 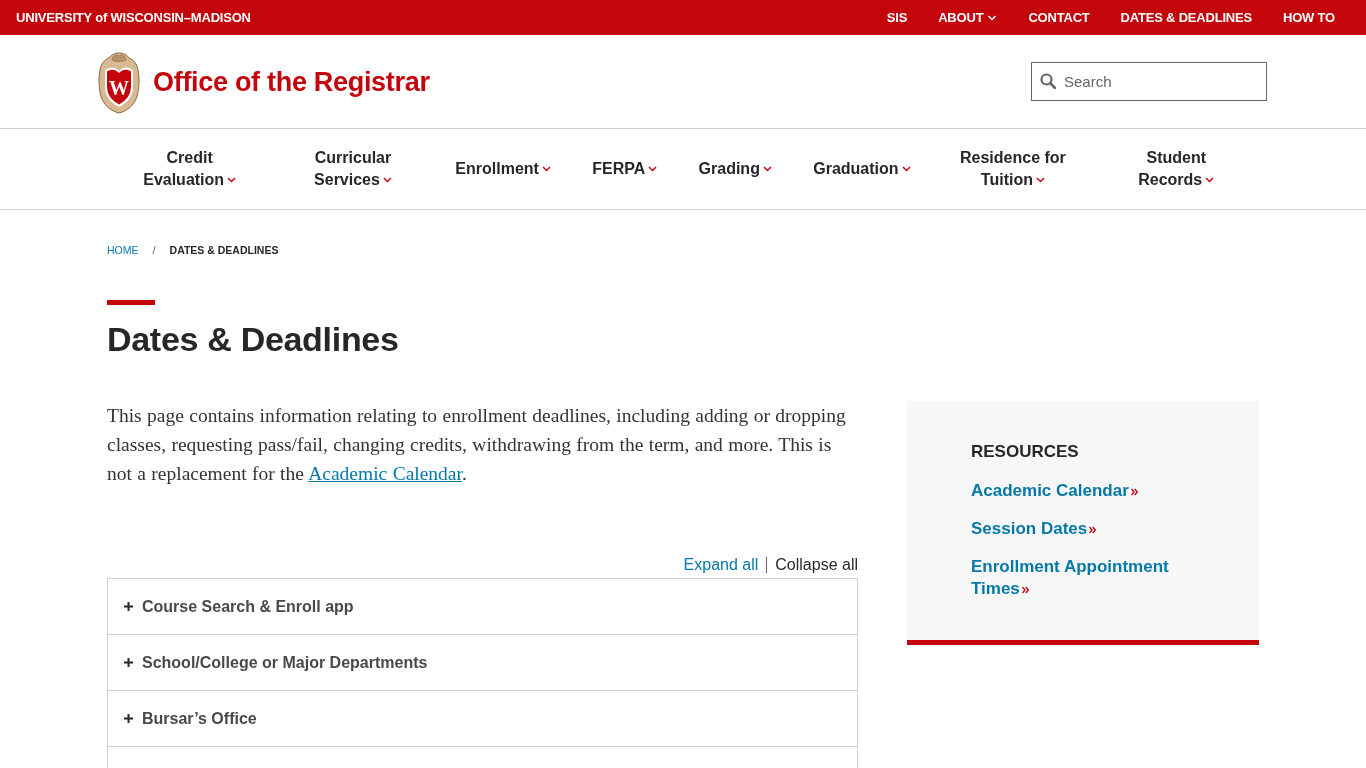 What do you see at coordinates (353, 169) in the screenshot?
I see `main-nav-link: Curricular Services` at bounding box center [353, 169].